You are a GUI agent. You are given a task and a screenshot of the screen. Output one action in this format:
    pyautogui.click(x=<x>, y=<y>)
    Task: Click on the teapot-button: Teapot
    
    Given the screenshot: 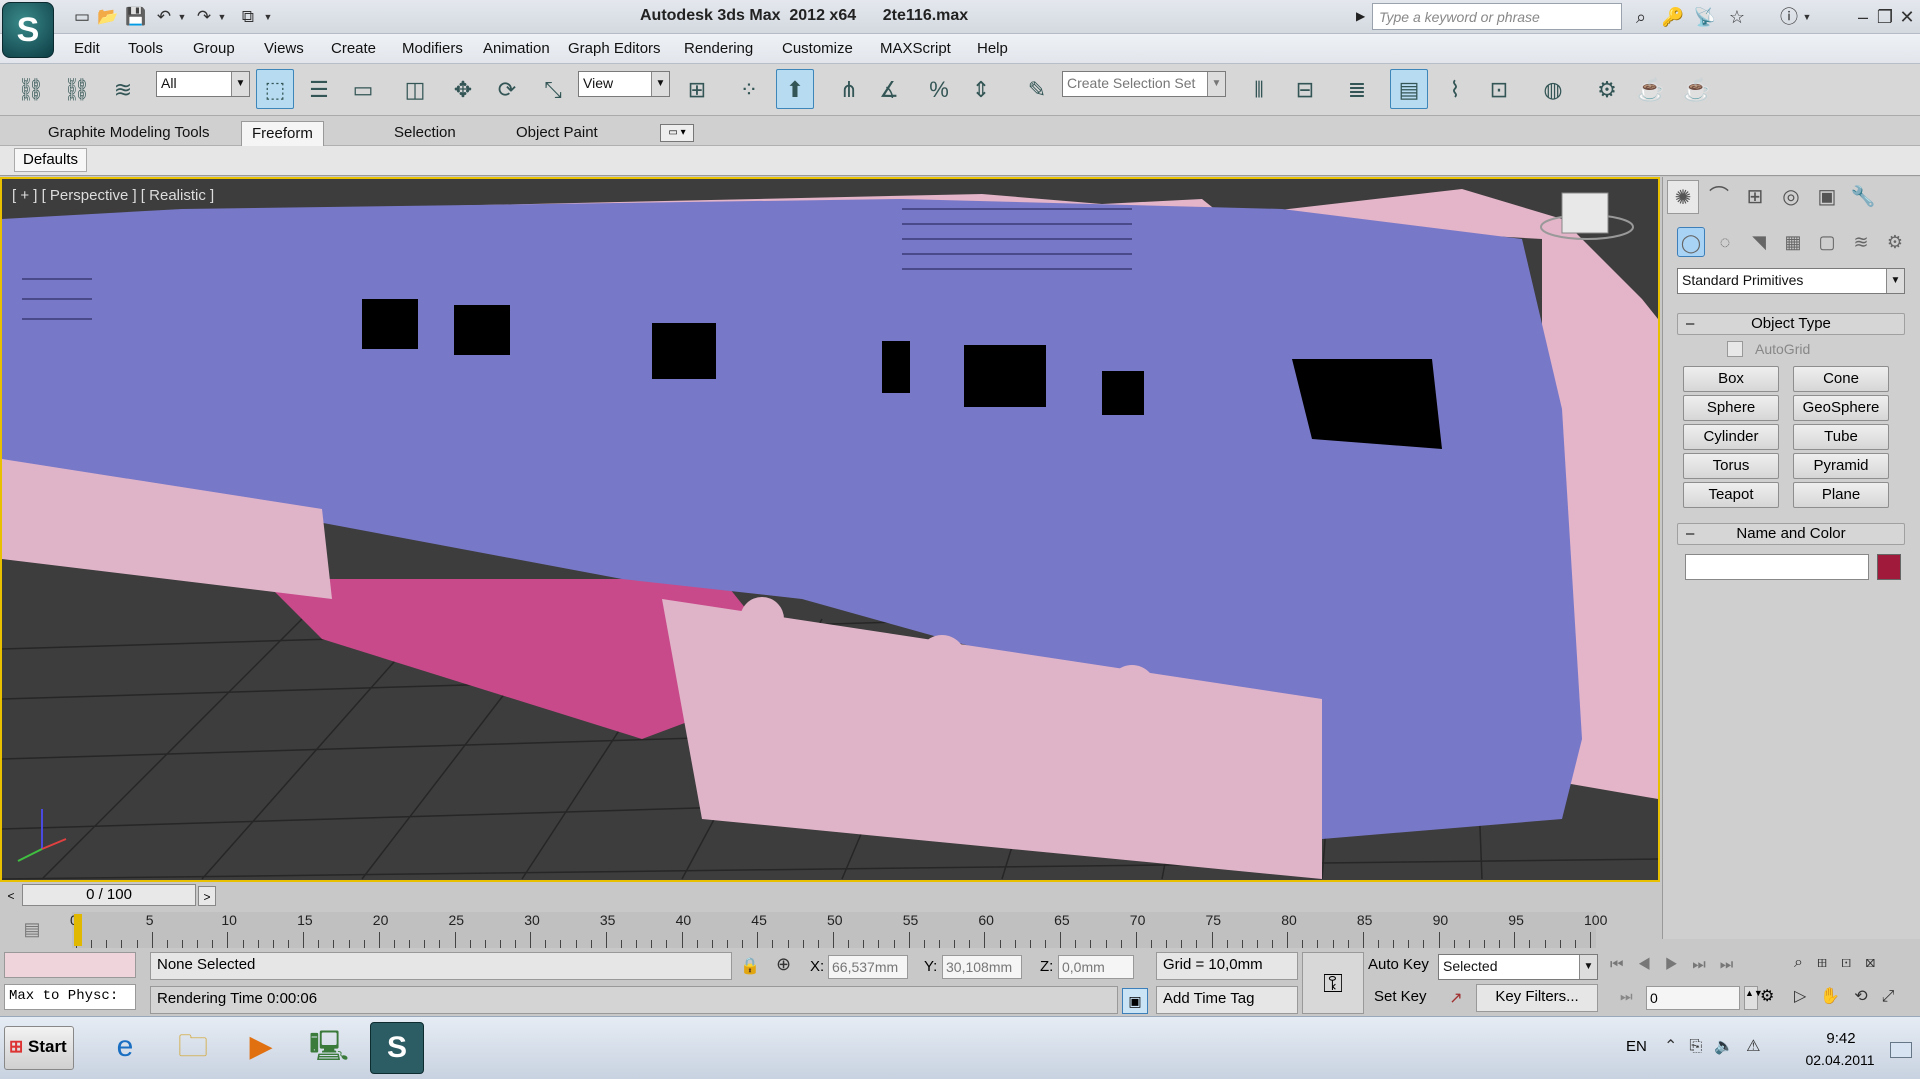 What is the action you would take?
    pyautogui.click(x=1731, y=495)
    